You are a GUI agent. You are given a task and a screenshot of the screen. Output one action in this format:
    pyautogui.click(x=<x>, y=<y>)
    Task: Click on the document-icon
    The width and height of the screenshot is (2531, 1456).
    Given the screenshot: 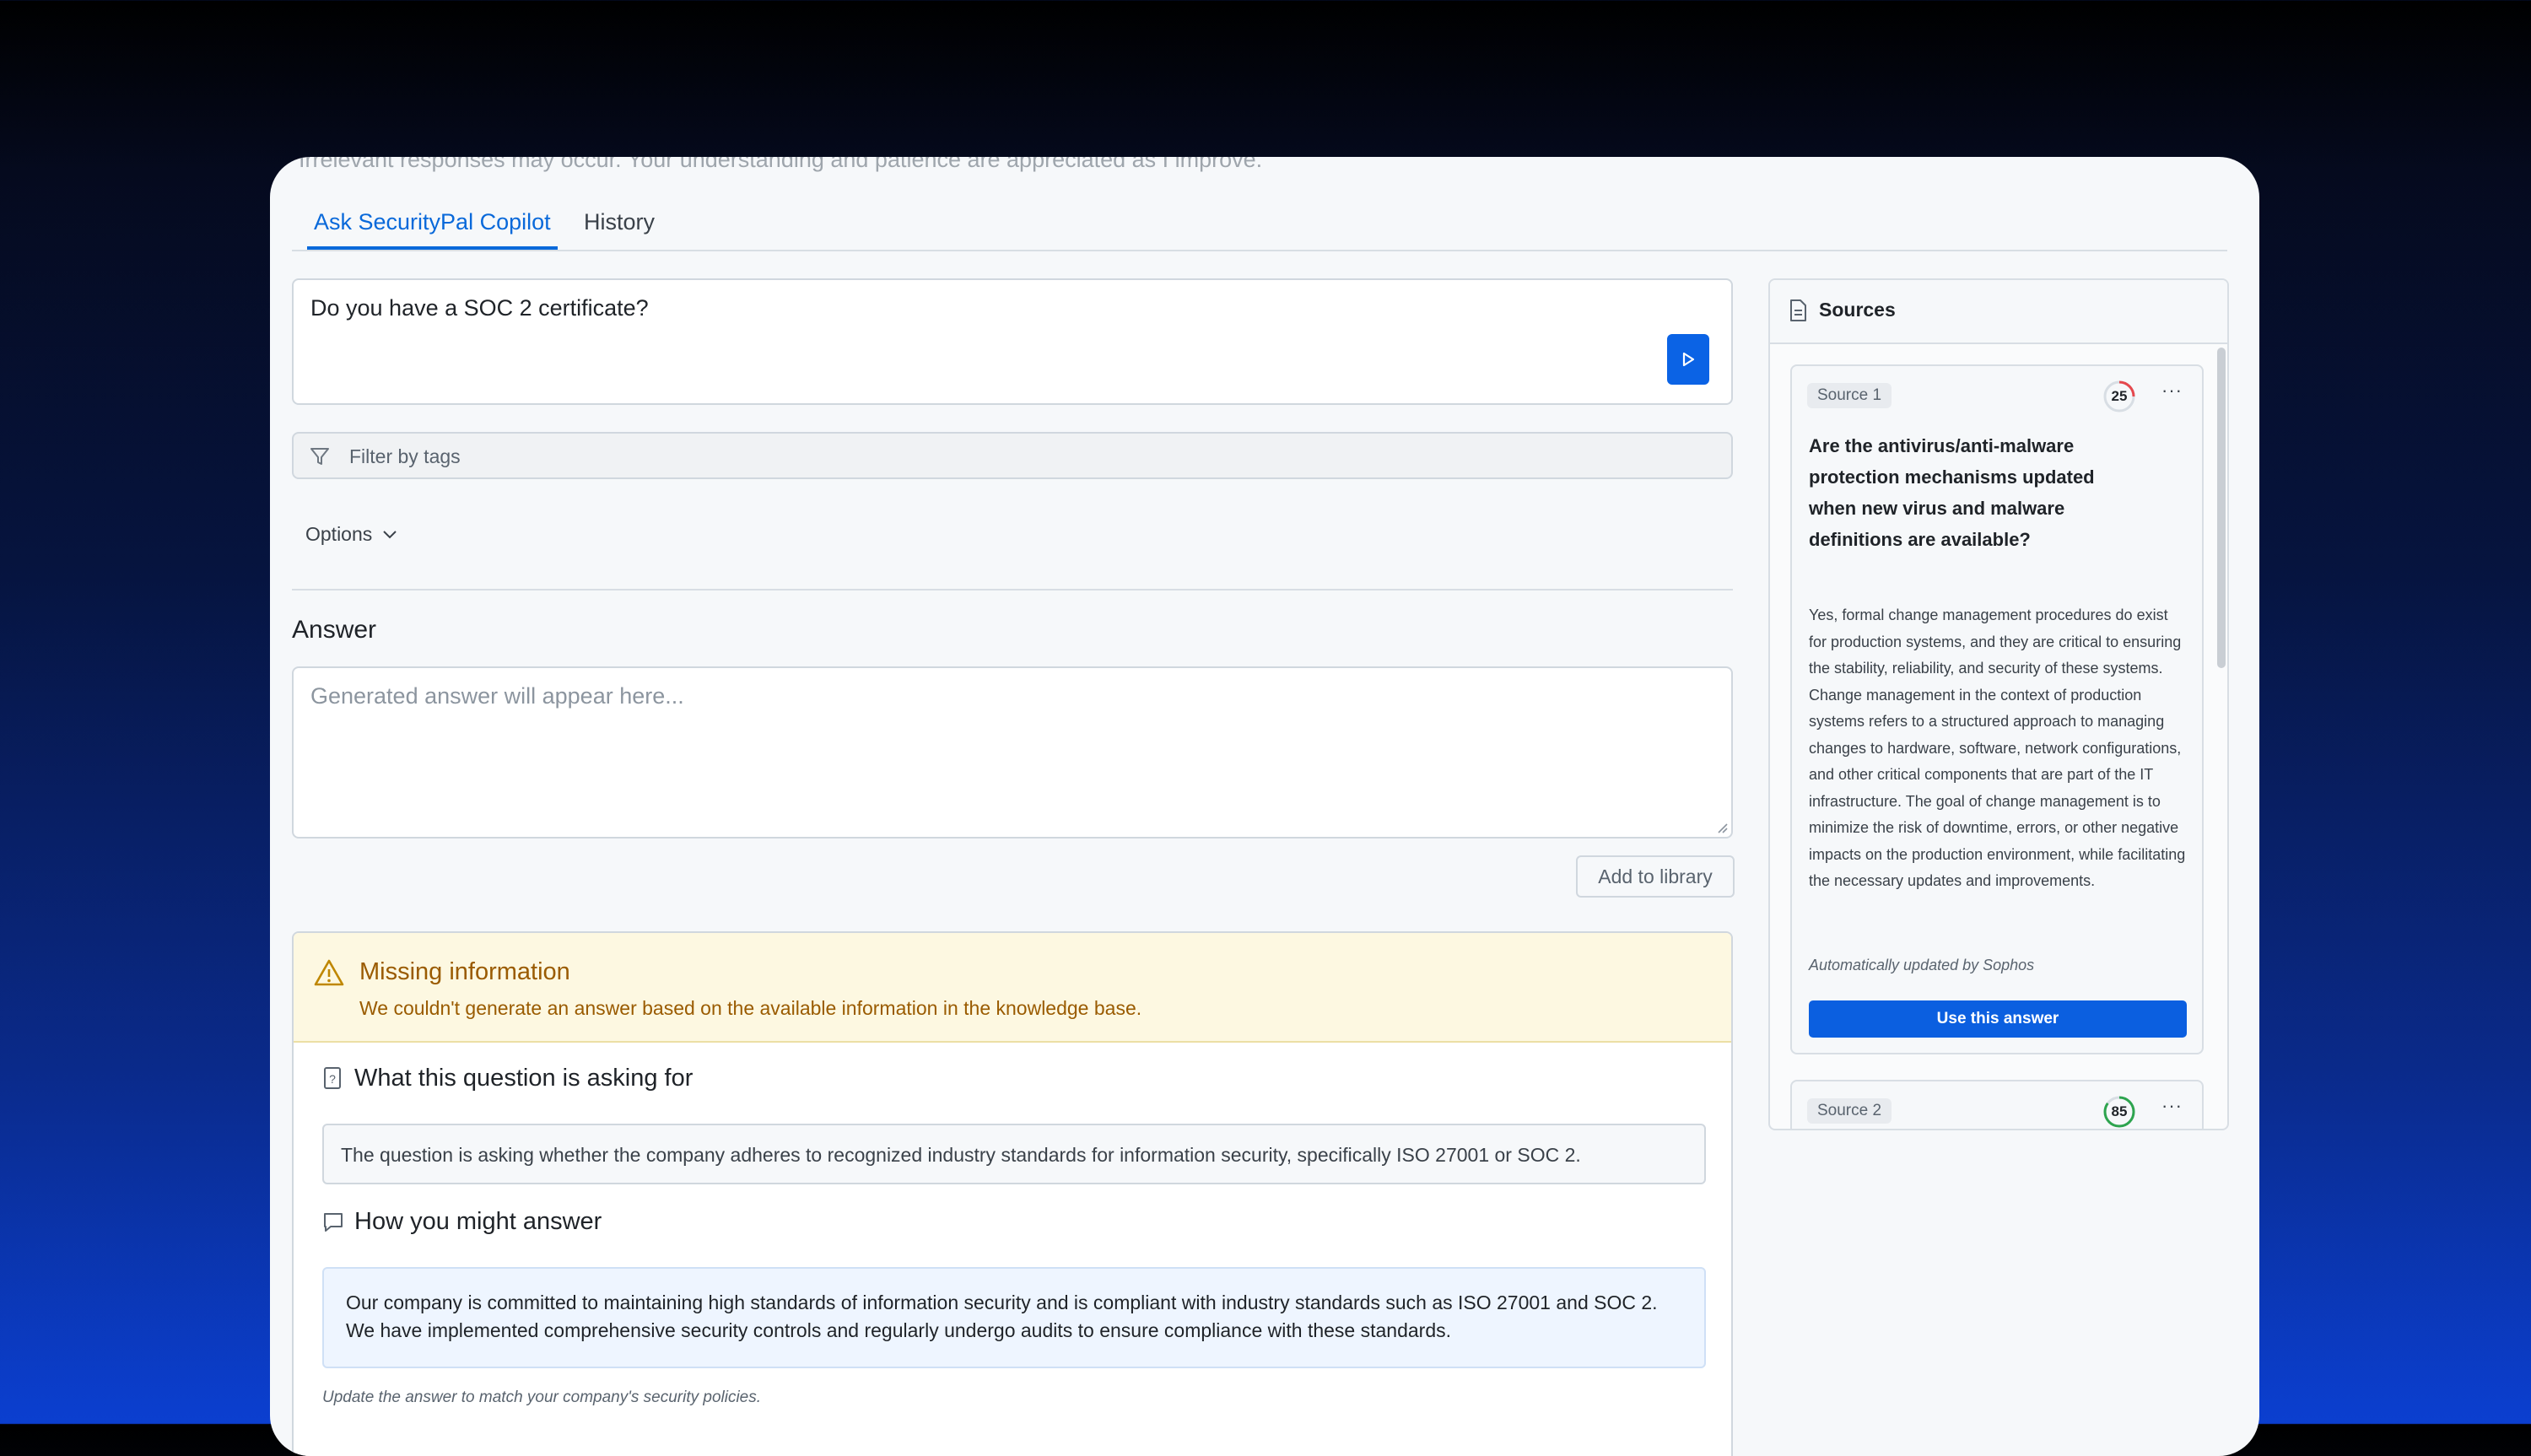 What is the action you would take?
    pyautogui.click(x=1798, y=310)
    